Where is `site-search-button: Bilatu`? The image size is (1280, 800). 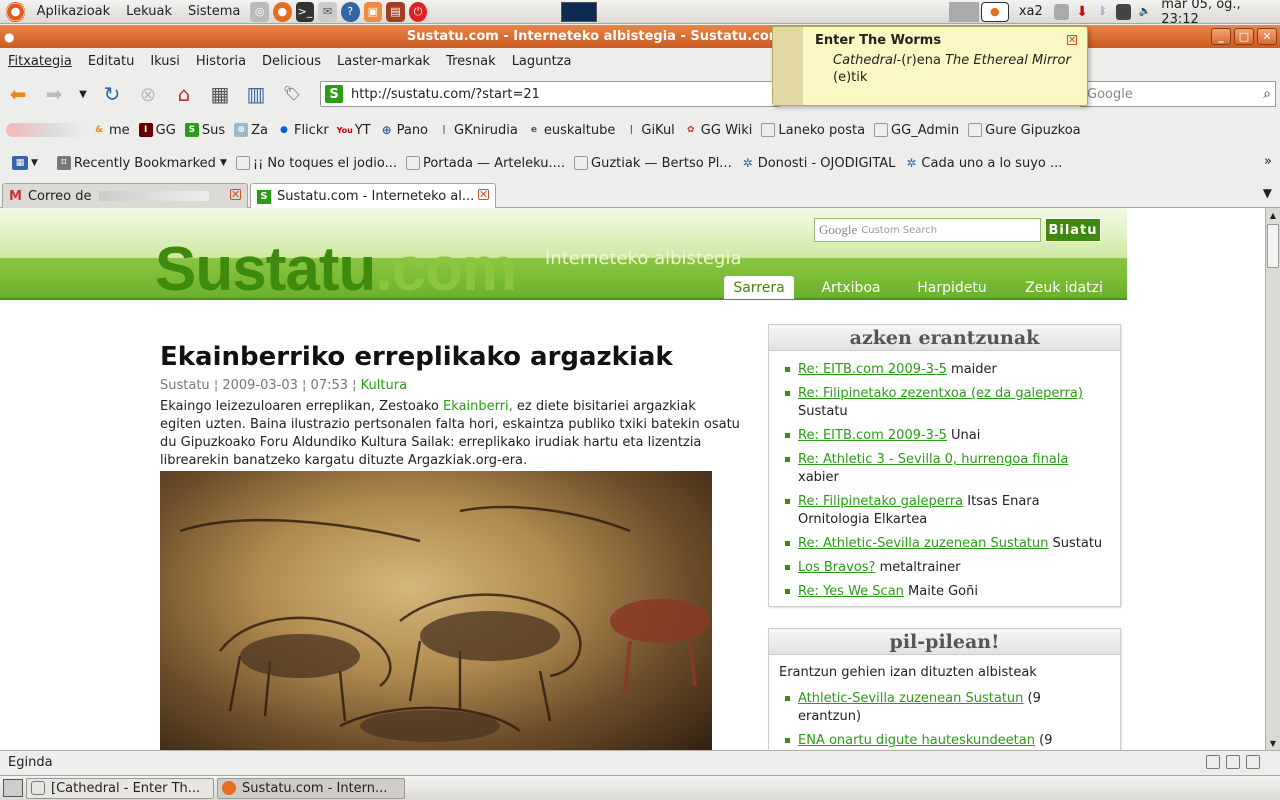 site-search-button: Bilatu is located at coordinates (1073, 230).